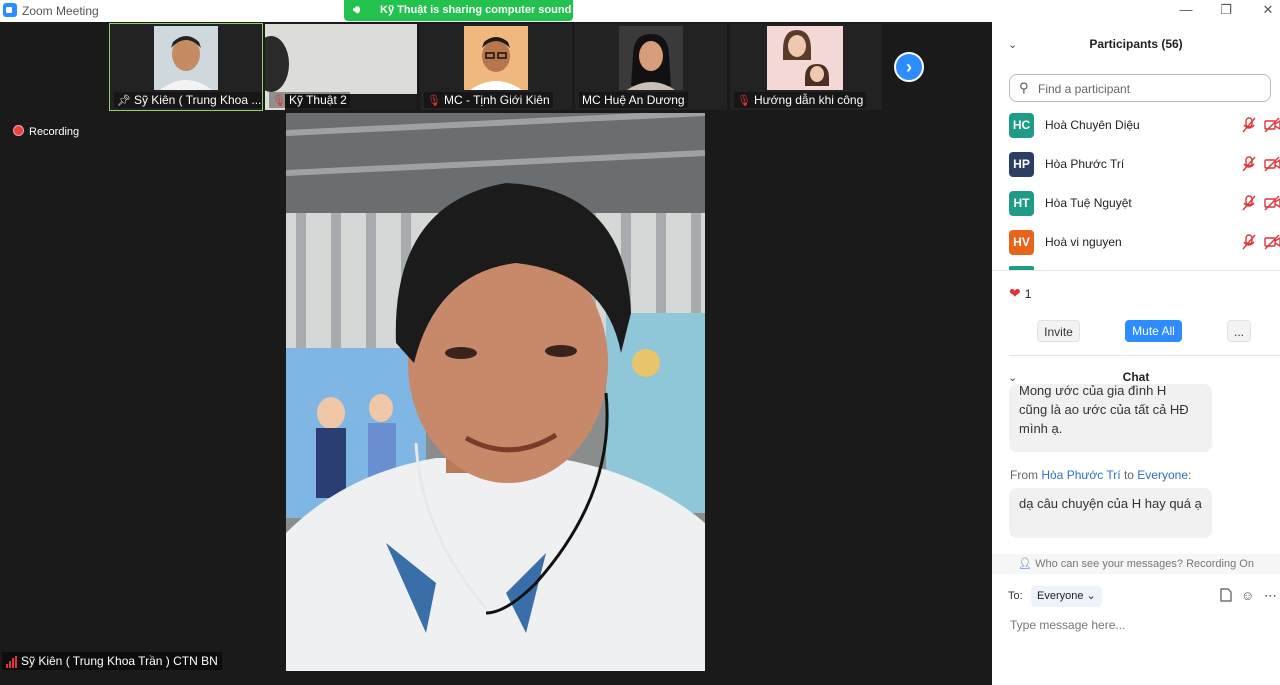  I want to click on participant-name: MC Huệ An Dương, so click(633, 100).